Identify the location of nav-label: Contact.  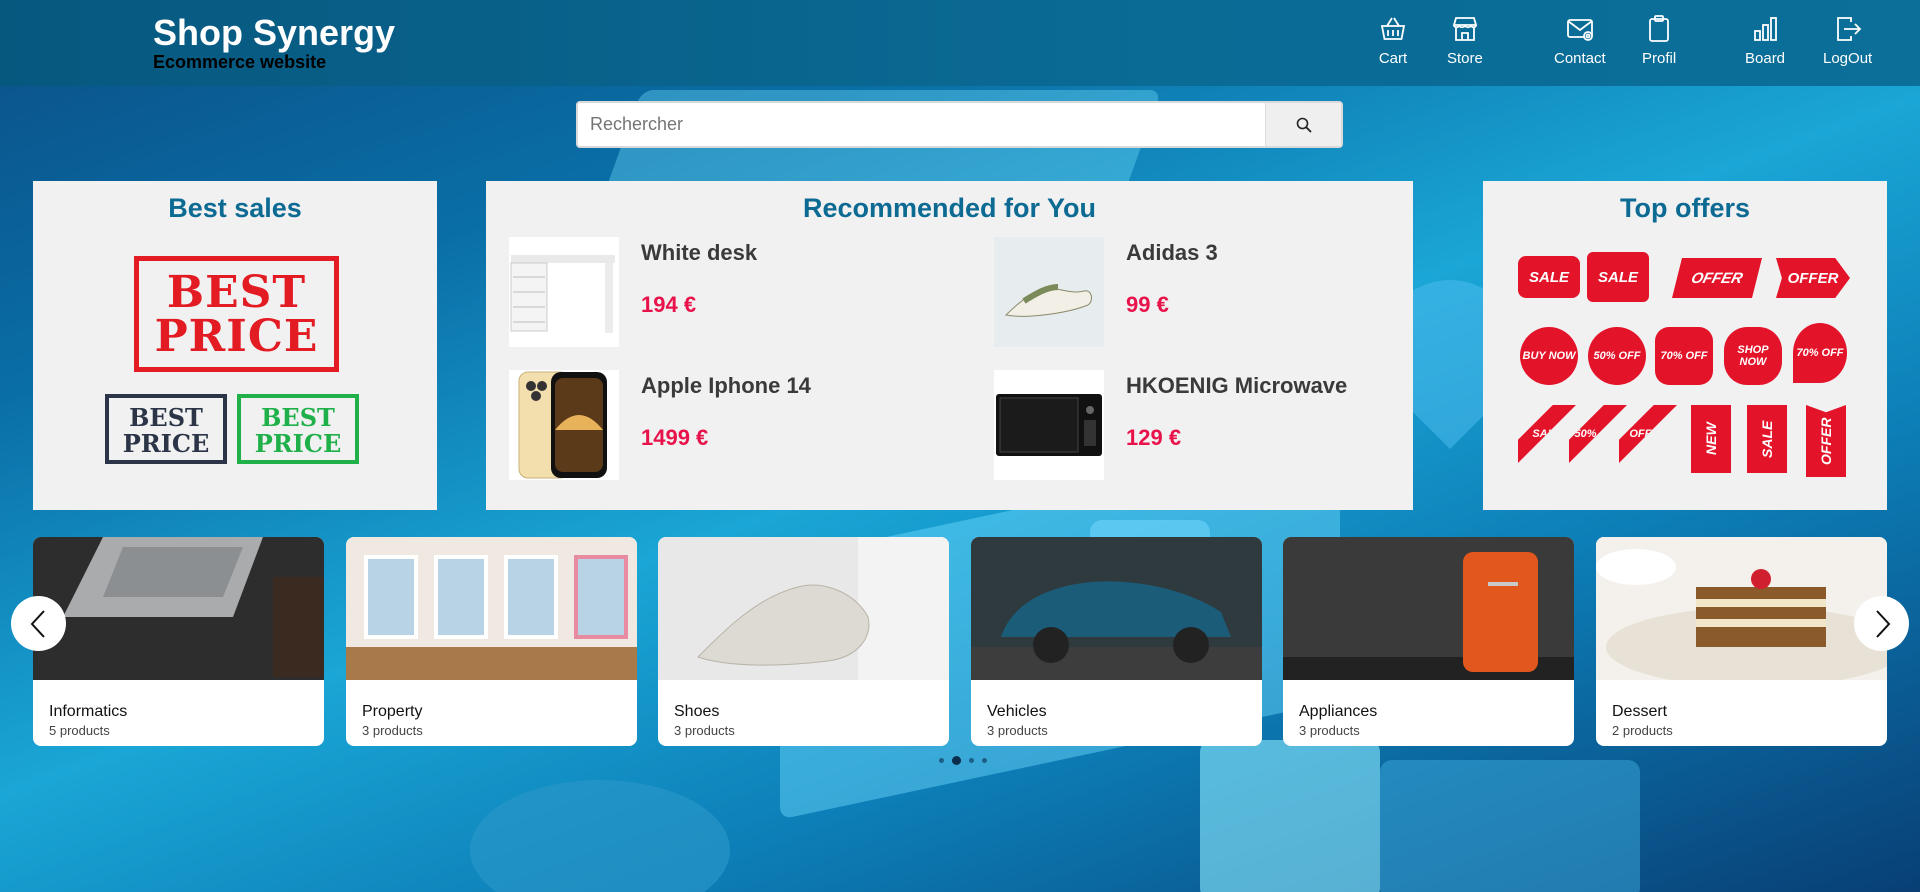
(1580, 58).